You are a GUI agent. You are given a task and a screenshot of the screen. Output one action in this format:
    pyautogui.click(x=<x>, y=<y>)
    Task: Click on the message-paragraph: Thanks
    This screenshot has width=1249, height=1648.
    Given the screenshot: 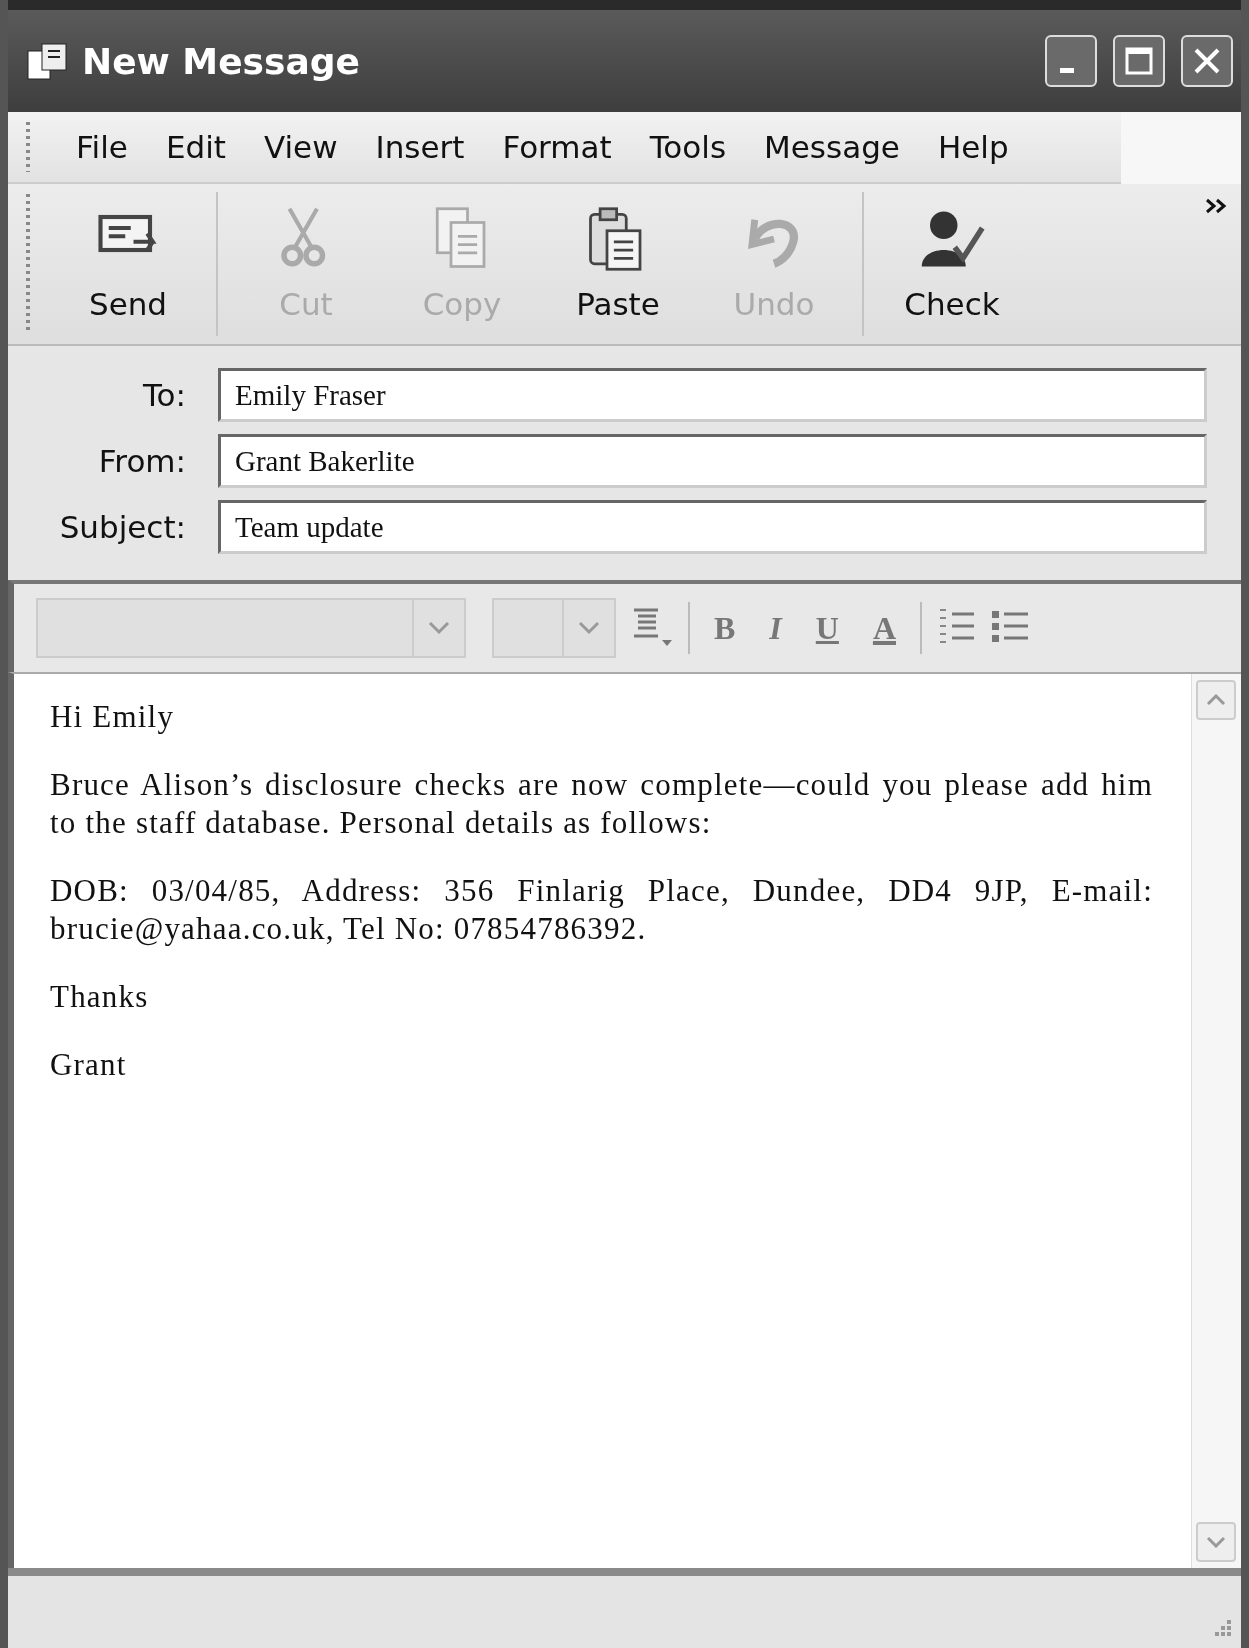 What is the action you would take?
    pyautogui.click(x=100, y=997)
    